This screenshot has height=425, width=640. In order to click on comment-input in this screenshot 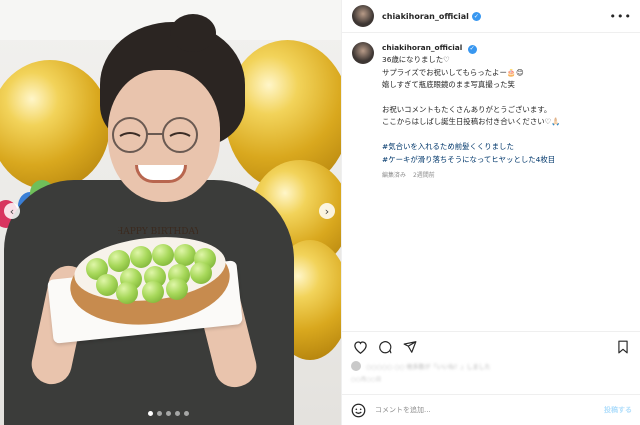, I will do `click(475, 410)`.